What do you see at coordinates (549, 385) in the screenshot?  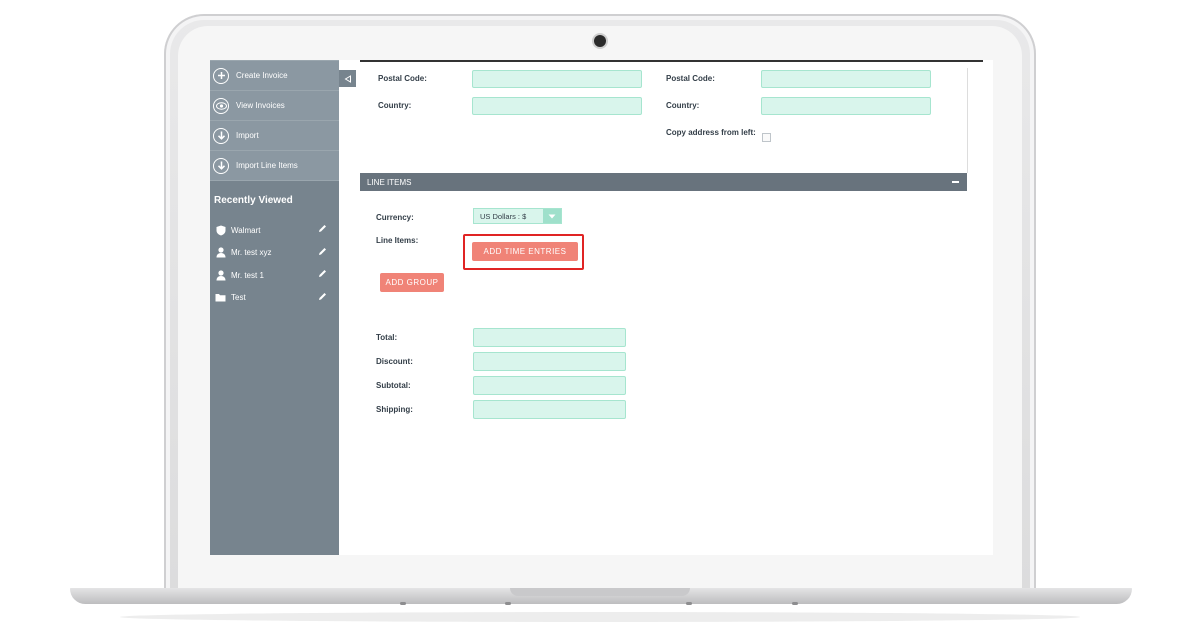 I see `subtotal-input` at bounding box center [549, 385].